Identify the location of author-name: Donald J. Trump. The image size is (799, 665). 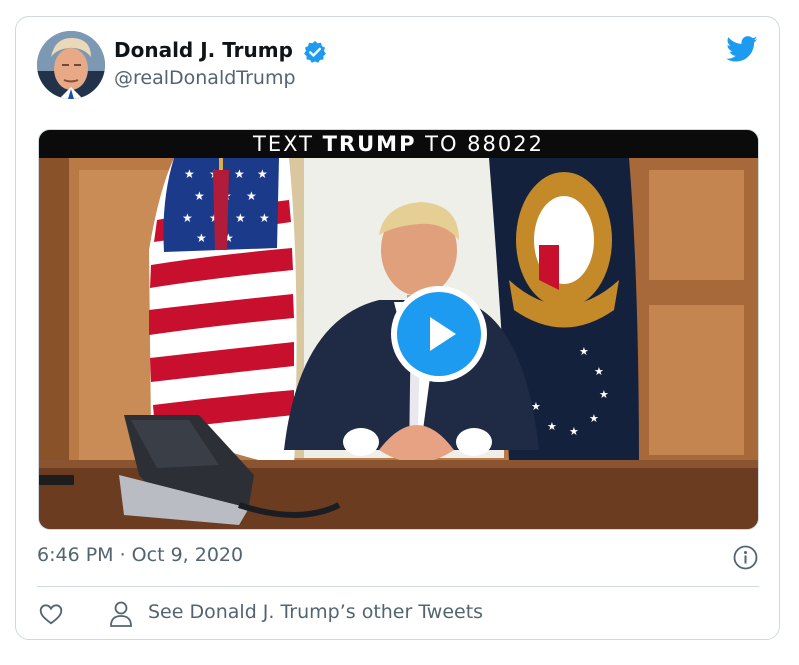
(203, 50).